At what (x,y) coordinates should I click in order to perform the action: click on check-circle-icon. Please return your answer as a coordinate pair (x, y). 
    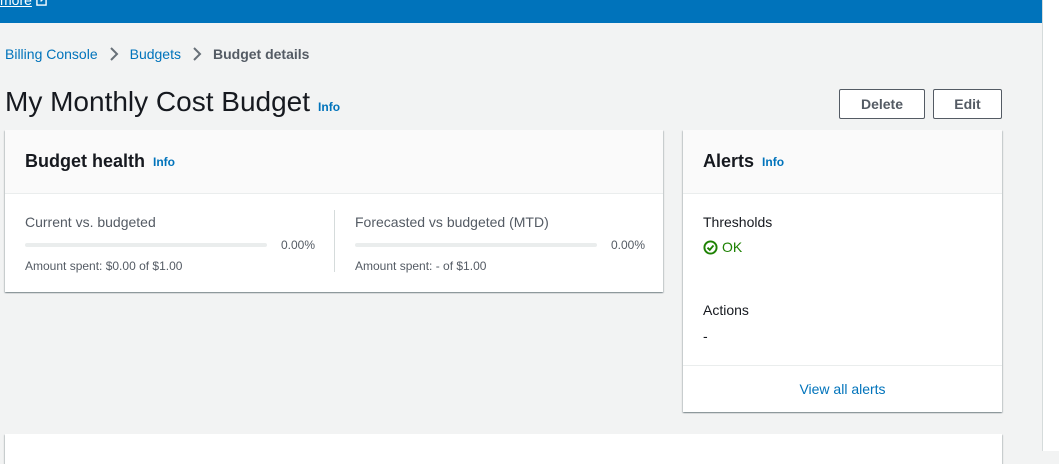
    Looking at the image, I should click on (710, 247).